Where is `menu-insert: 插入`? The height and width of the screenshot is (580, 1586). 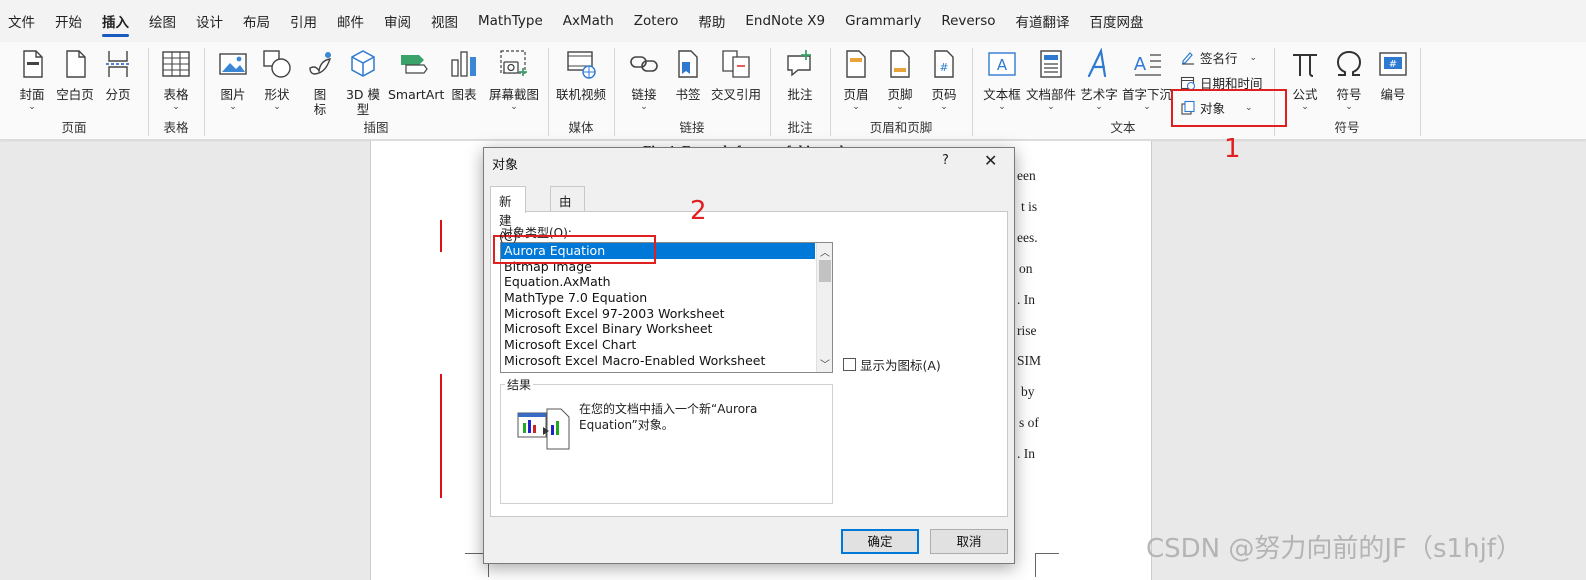 menu-insert: 插入 is located at coordinates (115, 22).